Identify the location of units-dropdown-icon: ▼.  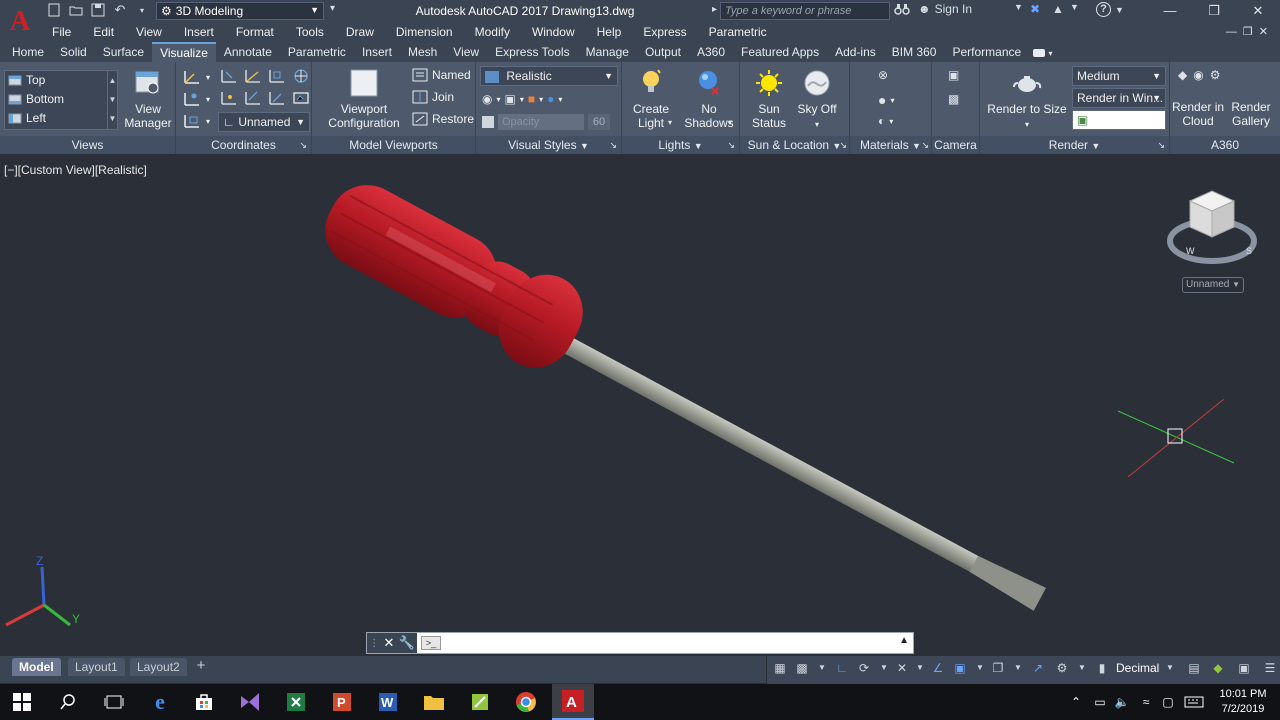
(1170, 668).